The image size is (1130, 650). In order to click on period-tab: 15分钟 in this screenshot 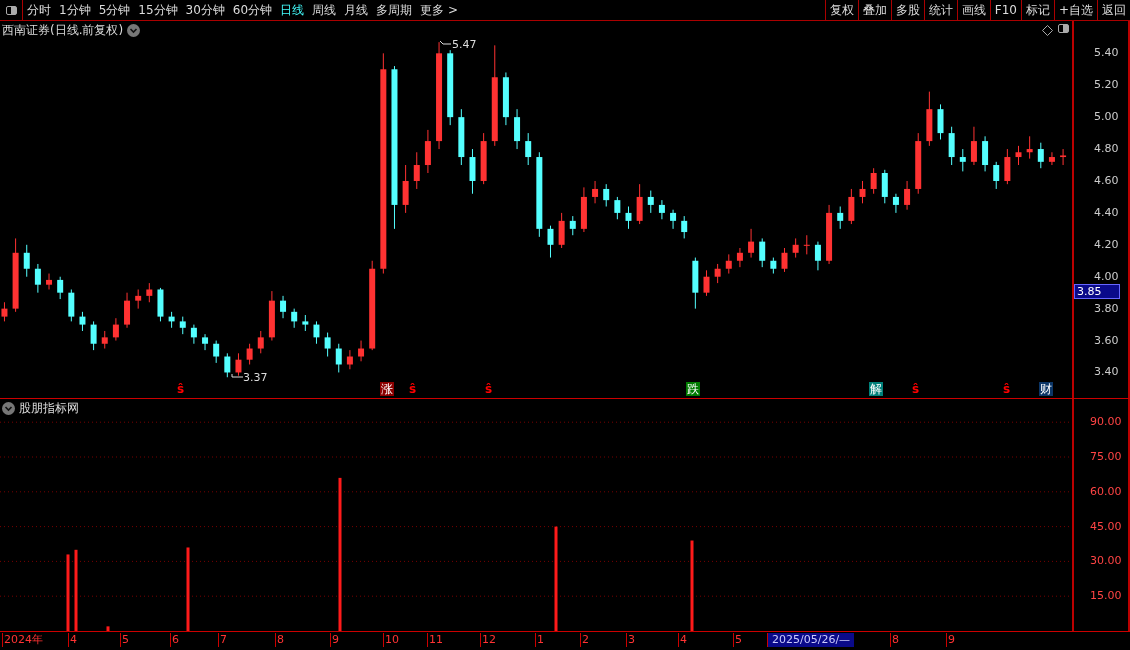, I will do `click(158, 10)`.